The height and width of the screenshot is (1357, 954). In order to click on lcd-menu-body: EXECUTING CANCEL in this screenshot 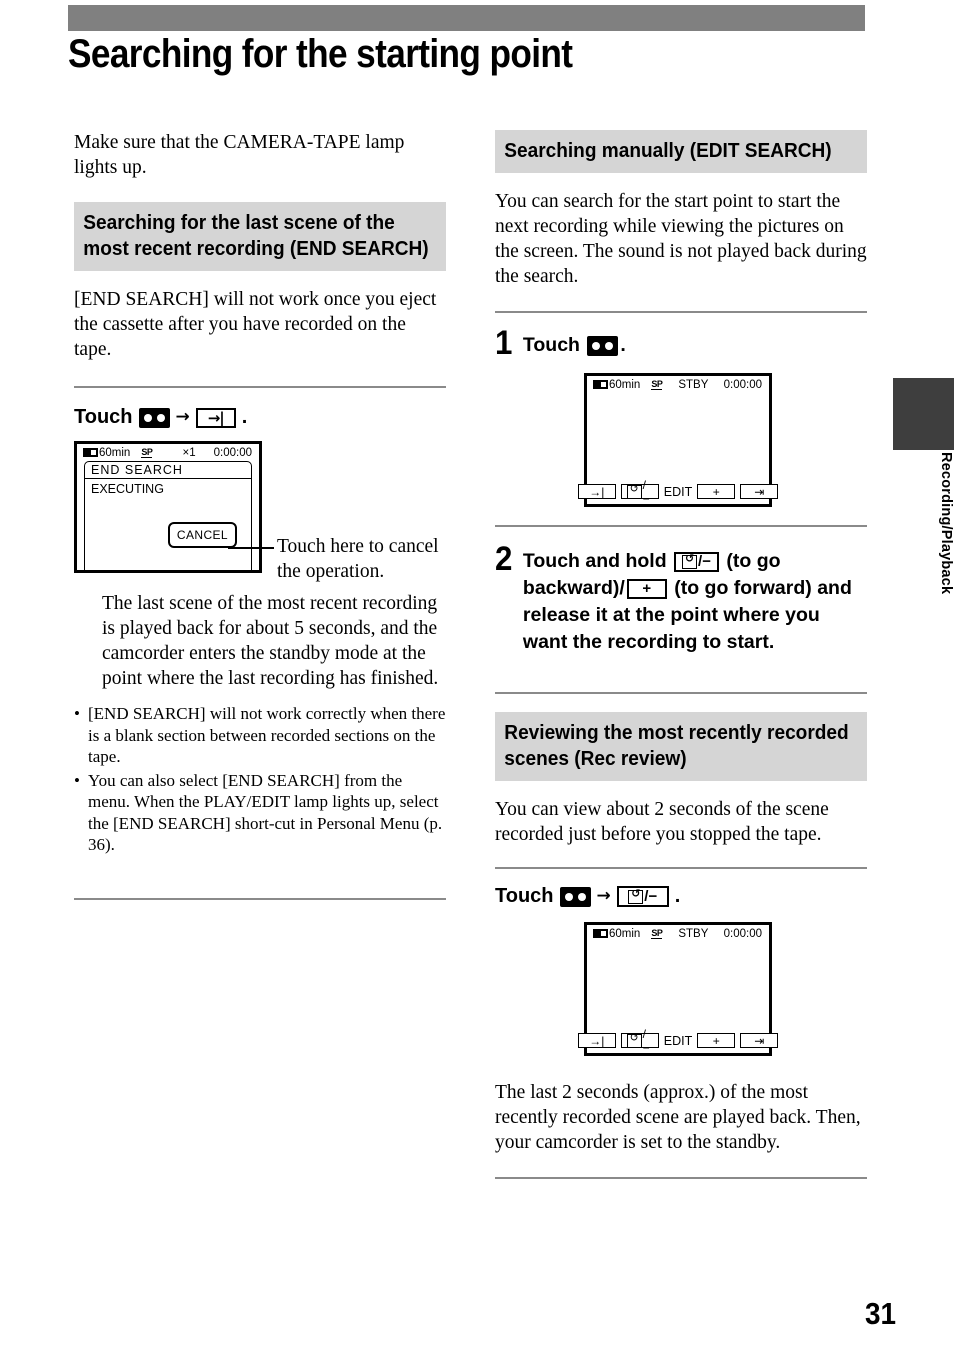, I will do `click(168, 526)`.